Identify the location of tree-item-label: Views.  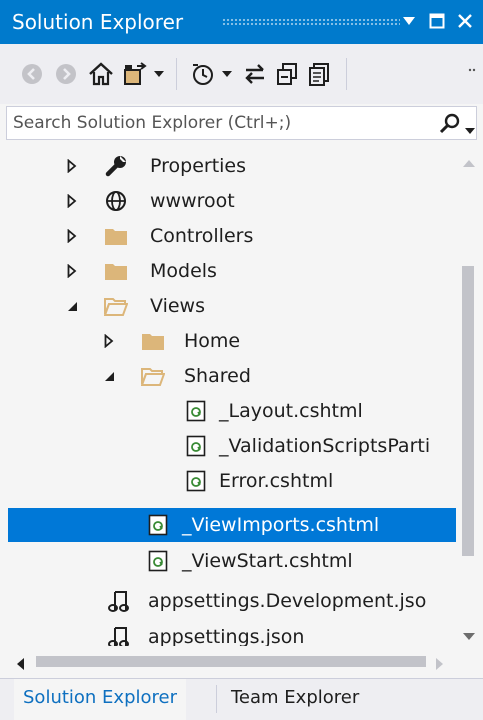
(177, 306).